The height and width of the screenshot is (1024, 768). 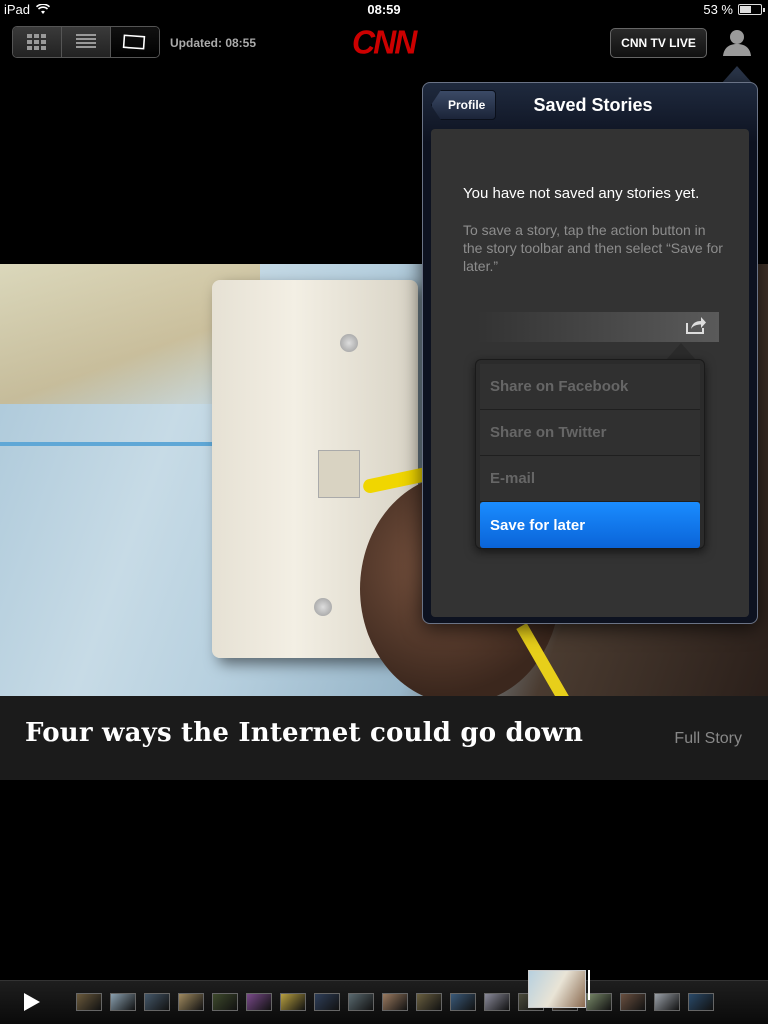 I want to click on demo-menu-item-save-for-later: Save for later, so click(x=590, y=525).